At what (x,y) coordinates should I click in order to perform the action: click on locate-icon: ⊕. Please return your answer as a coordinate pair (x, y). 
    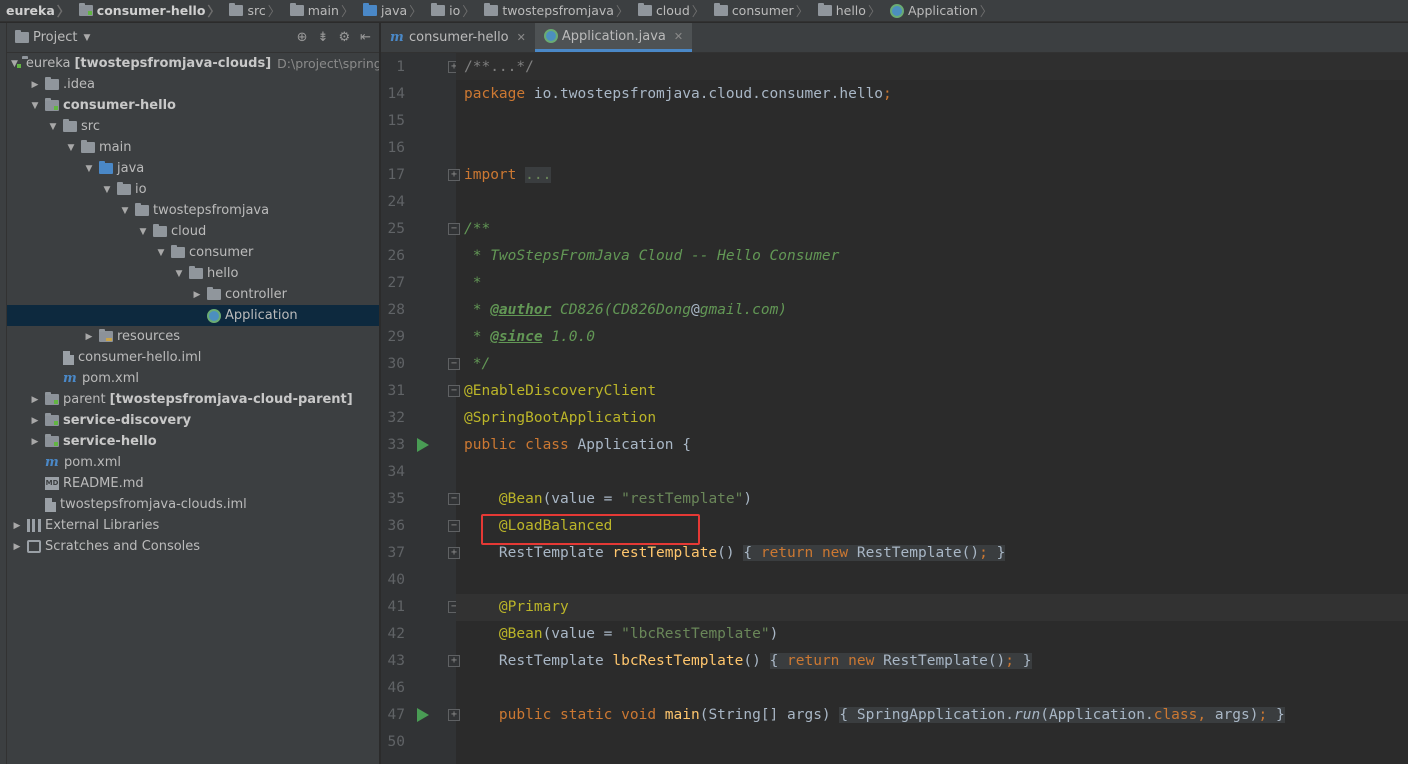
    Looking at the image, I should click on (302, 37).